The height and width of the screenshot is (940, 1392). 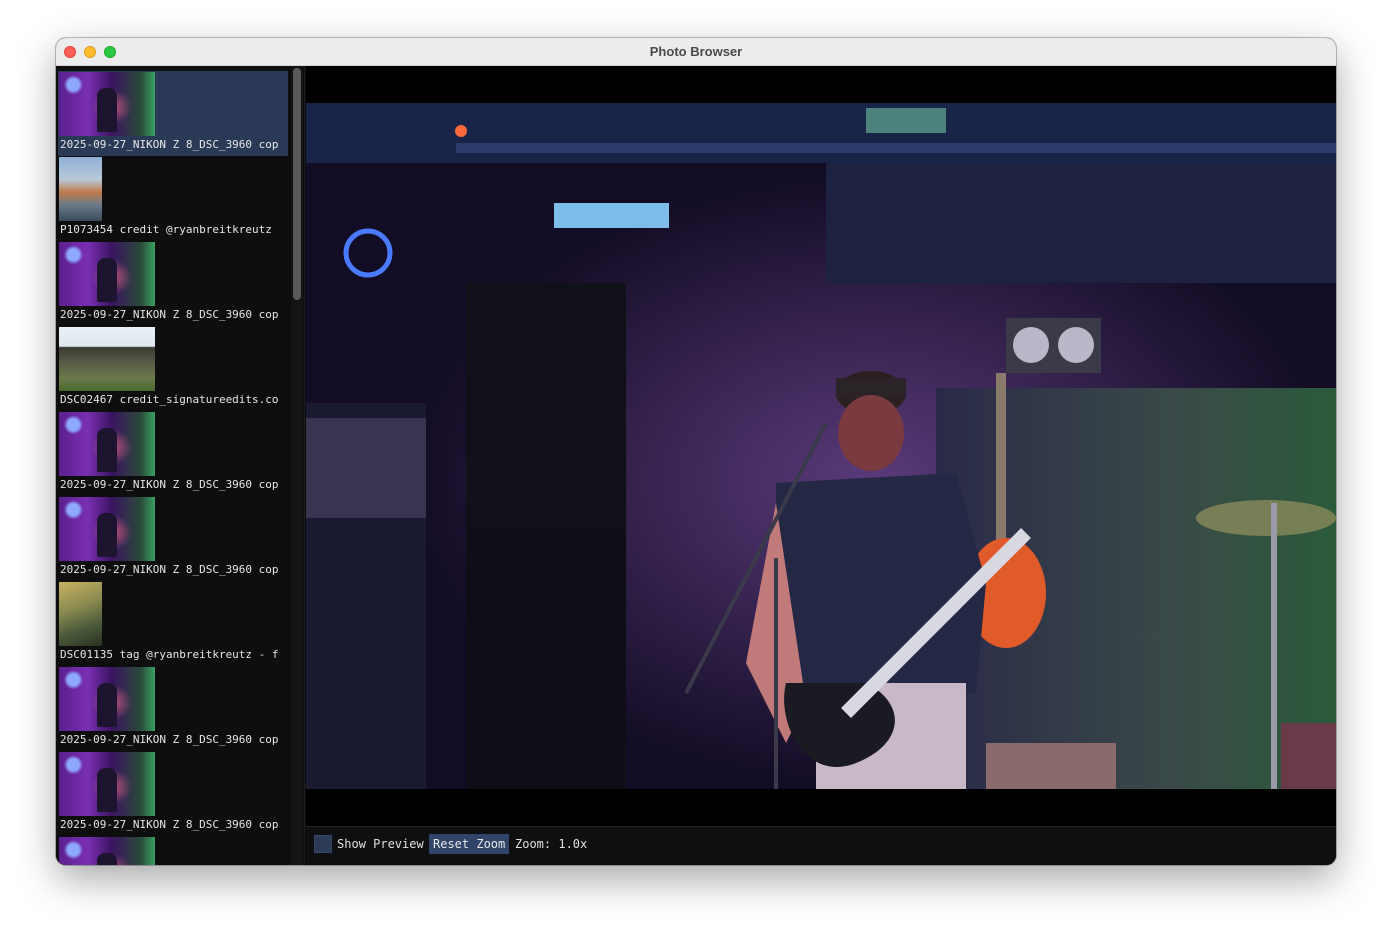 I want to click on window-title: Photo Browser, so click(x=696, y=51).